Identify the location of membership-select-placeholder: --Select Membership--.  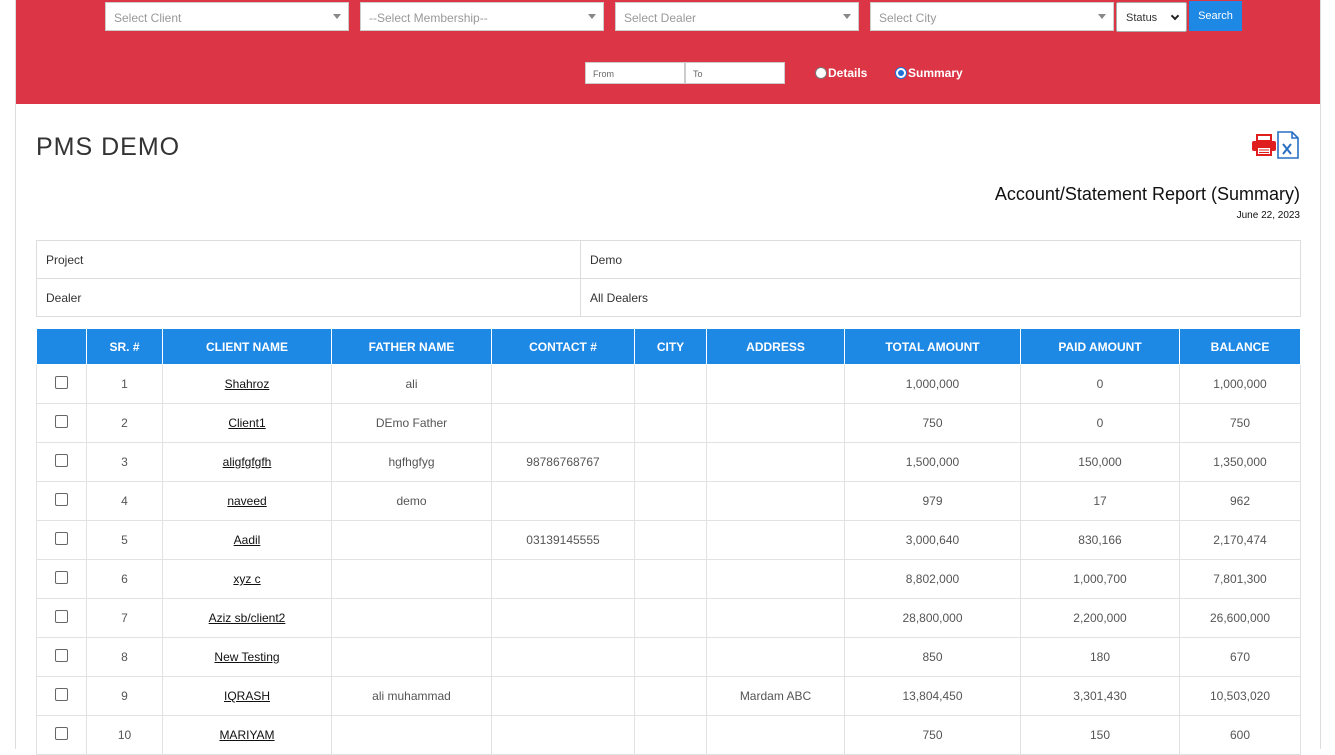
(428, 18).